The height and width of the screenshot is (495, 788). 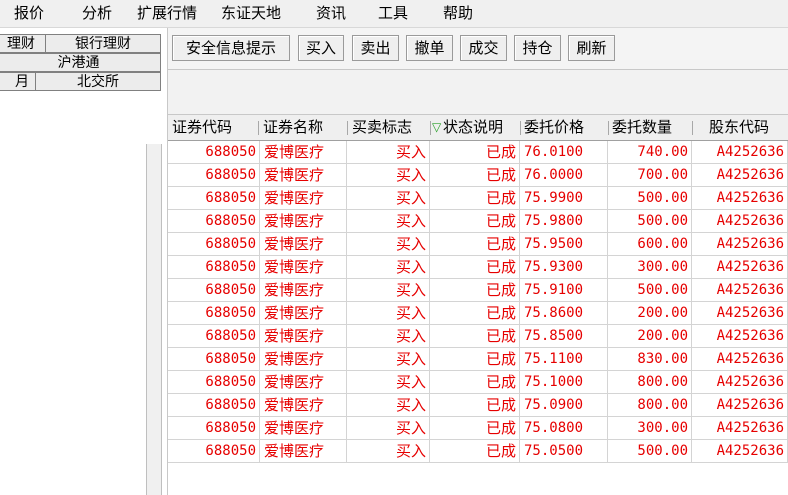 What do you see at coordinates (429, 48) in the screenshot?
I see `cancel-order-button: 撤单` at bounding box center [429, 48].